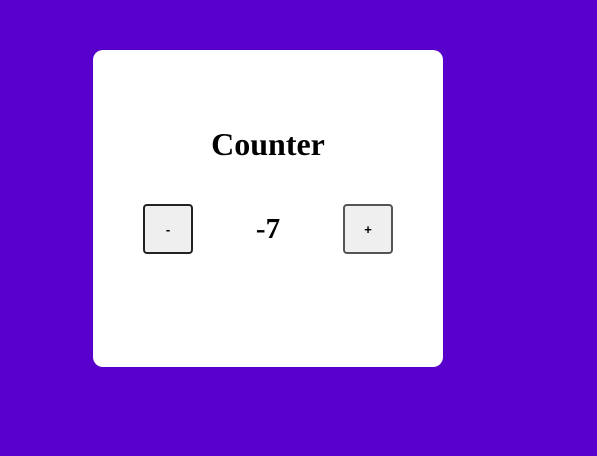 This screenshot has width=597, height=456. Describe the element at coordinates (168, 229) in the screenshot. I see `decrement-button: -` at that location.